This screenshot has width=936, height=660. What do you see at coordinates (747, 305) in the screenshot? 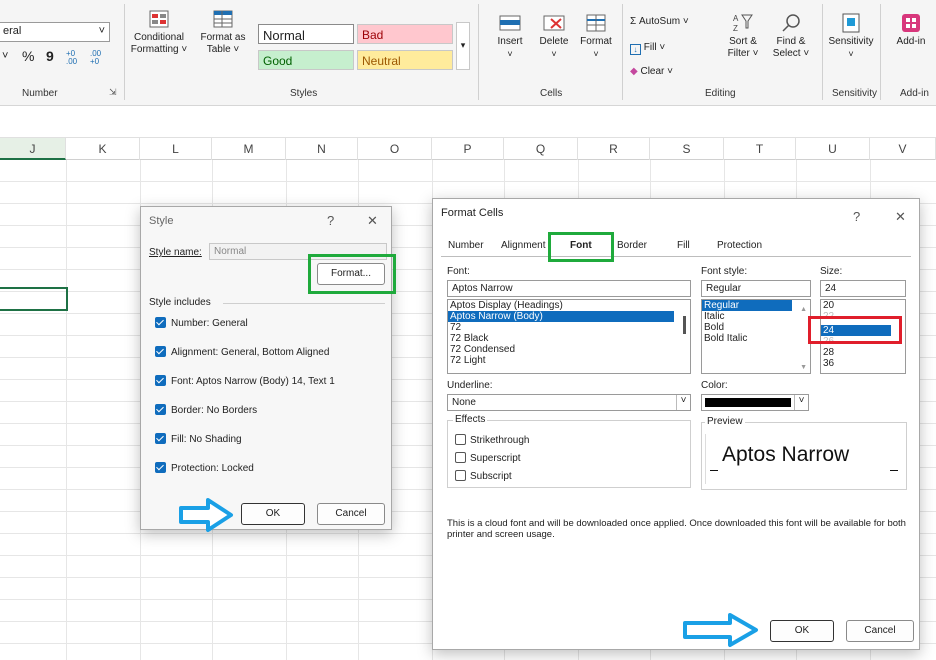
I see `font-style-item-selected: Regular` at bounding box center [747, 305].